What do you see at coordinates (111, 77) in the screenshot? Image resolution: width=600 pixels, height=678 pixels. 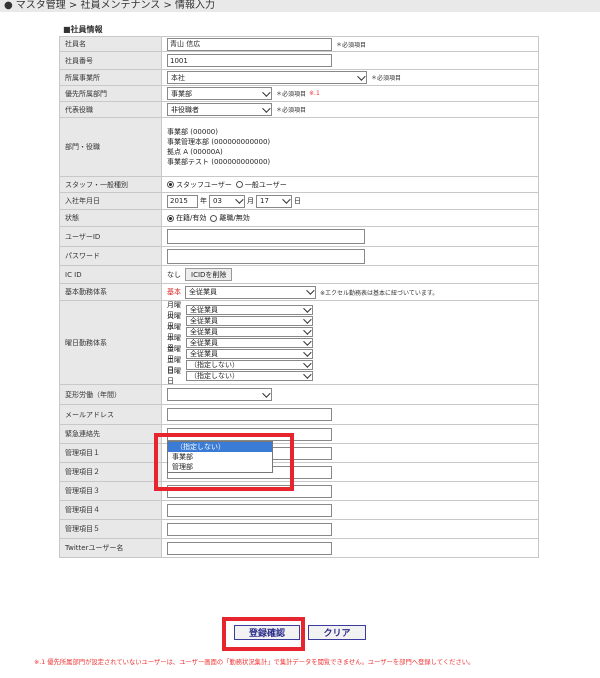 I see `label-office: 所属事業所` at bounding box center [111, 77].